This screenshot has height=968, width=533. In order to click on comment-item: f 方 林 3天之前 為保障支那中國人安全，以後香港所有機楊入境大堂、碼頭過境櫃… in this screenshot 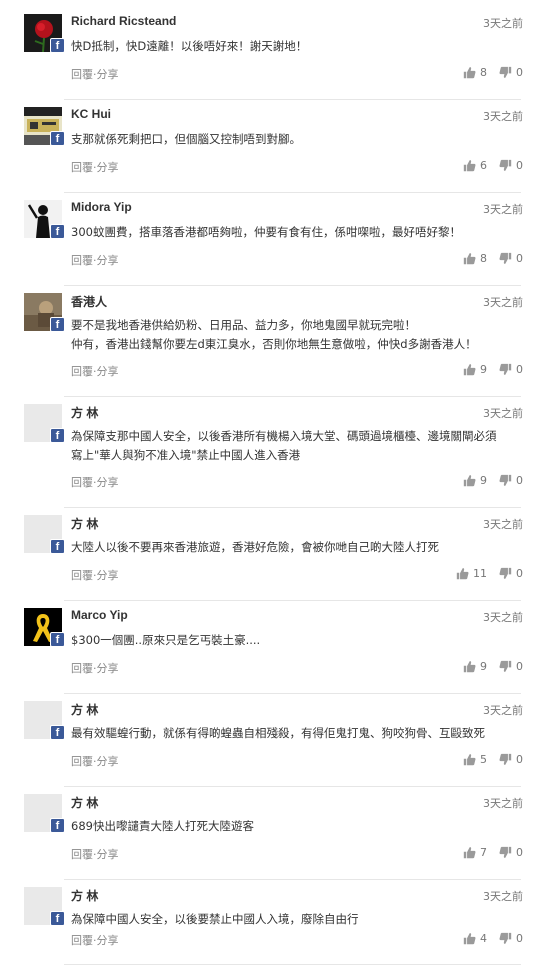, I will do `click(266, 451)`.